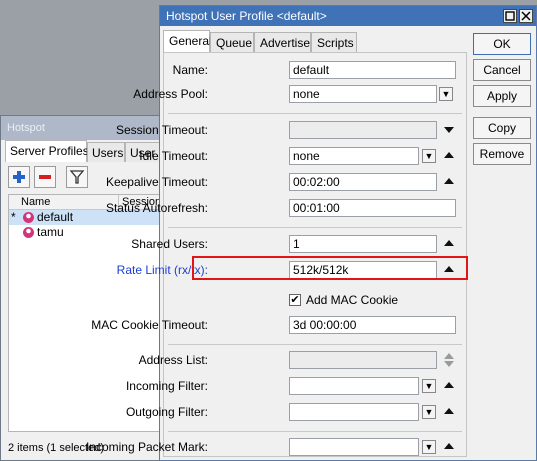 The height and width of the screenshot is (461, 537). I want to click on add-button, so click(19, 177).